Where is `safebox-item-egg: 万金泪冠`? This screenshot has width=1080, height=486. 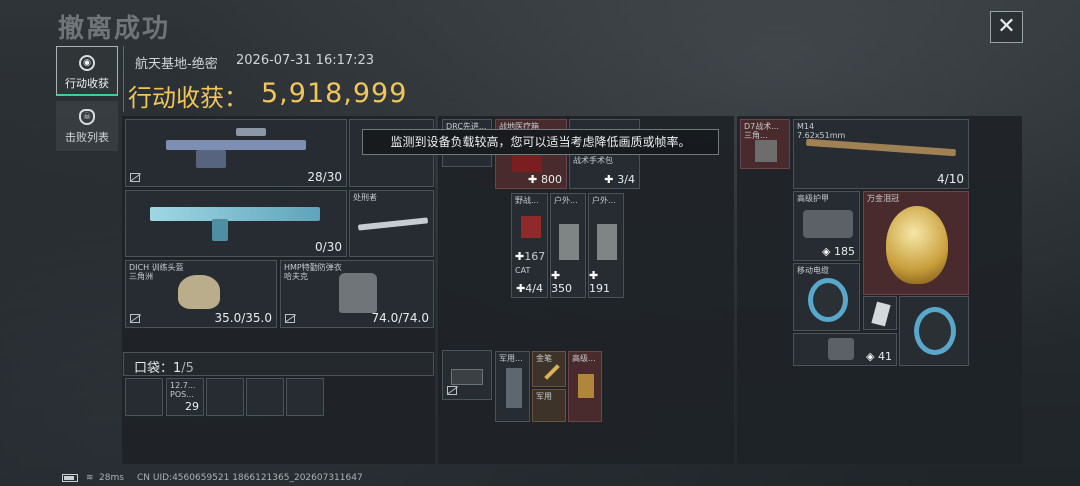 safebox-item-egg: 万金泪冠 is located at coordinates (916, 243).